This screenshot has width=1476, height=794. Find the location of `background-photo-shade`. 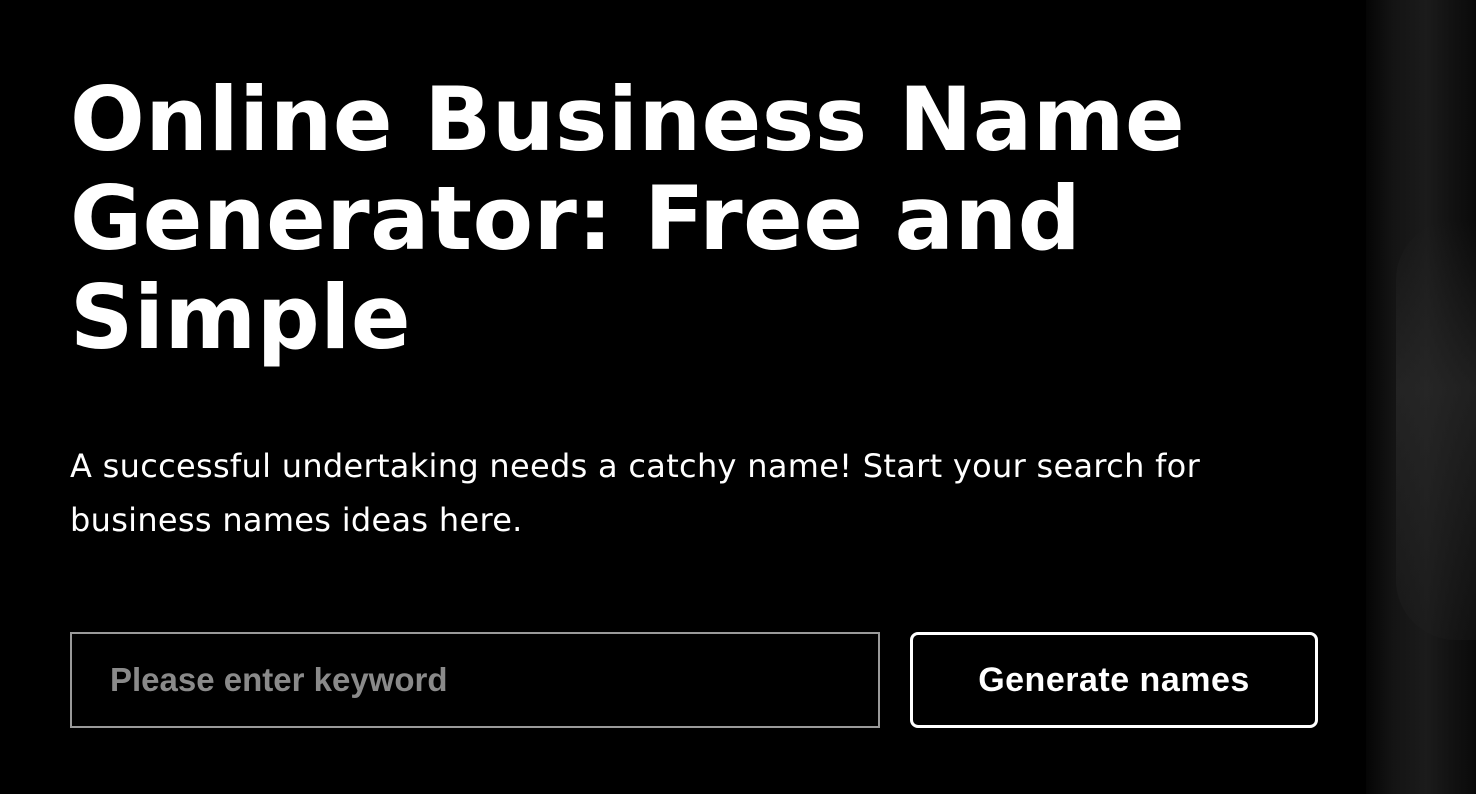

background-photo-shade is located at coordinates (1436, 430).